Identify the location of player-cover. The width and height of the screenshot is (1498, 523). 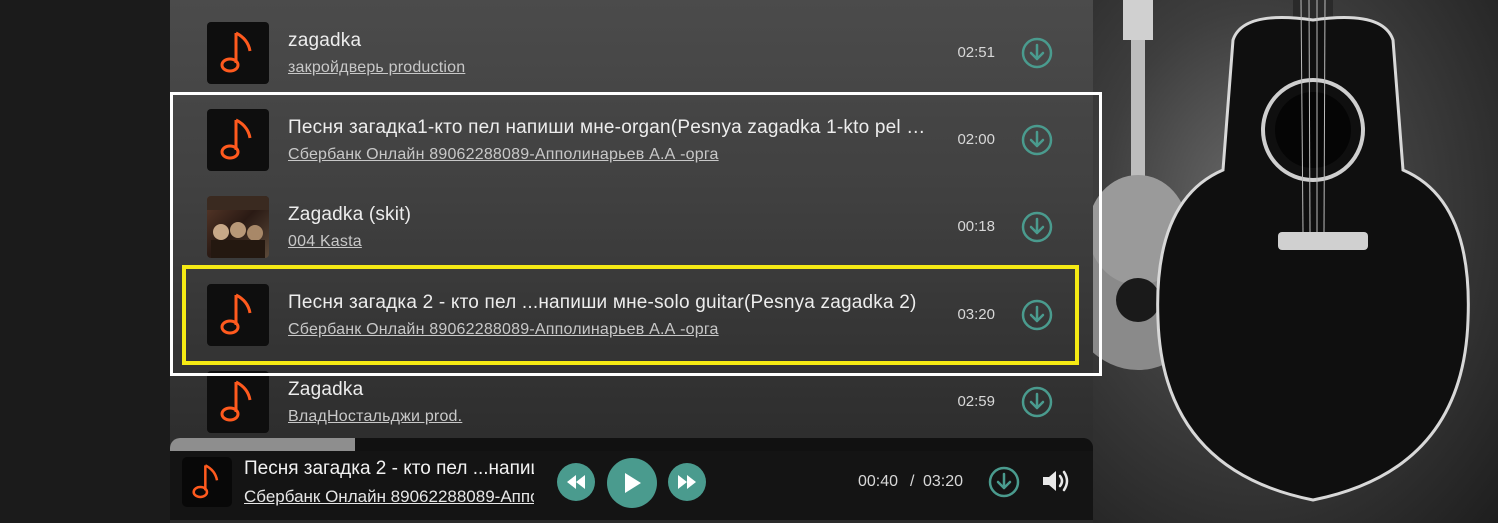
(207, 482).